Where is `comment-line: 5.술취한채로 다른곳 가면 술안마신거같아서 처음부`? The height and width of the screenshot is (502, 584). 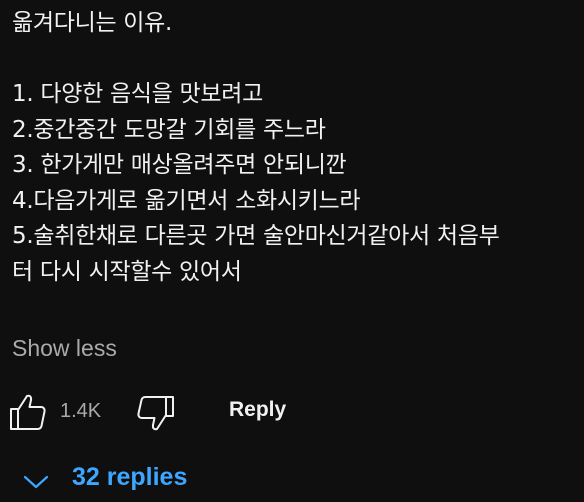
comment-line: 5.술취한채로 다른곳 가면 술안마신거같아서 처음부 is located at coordinates (256, 236).